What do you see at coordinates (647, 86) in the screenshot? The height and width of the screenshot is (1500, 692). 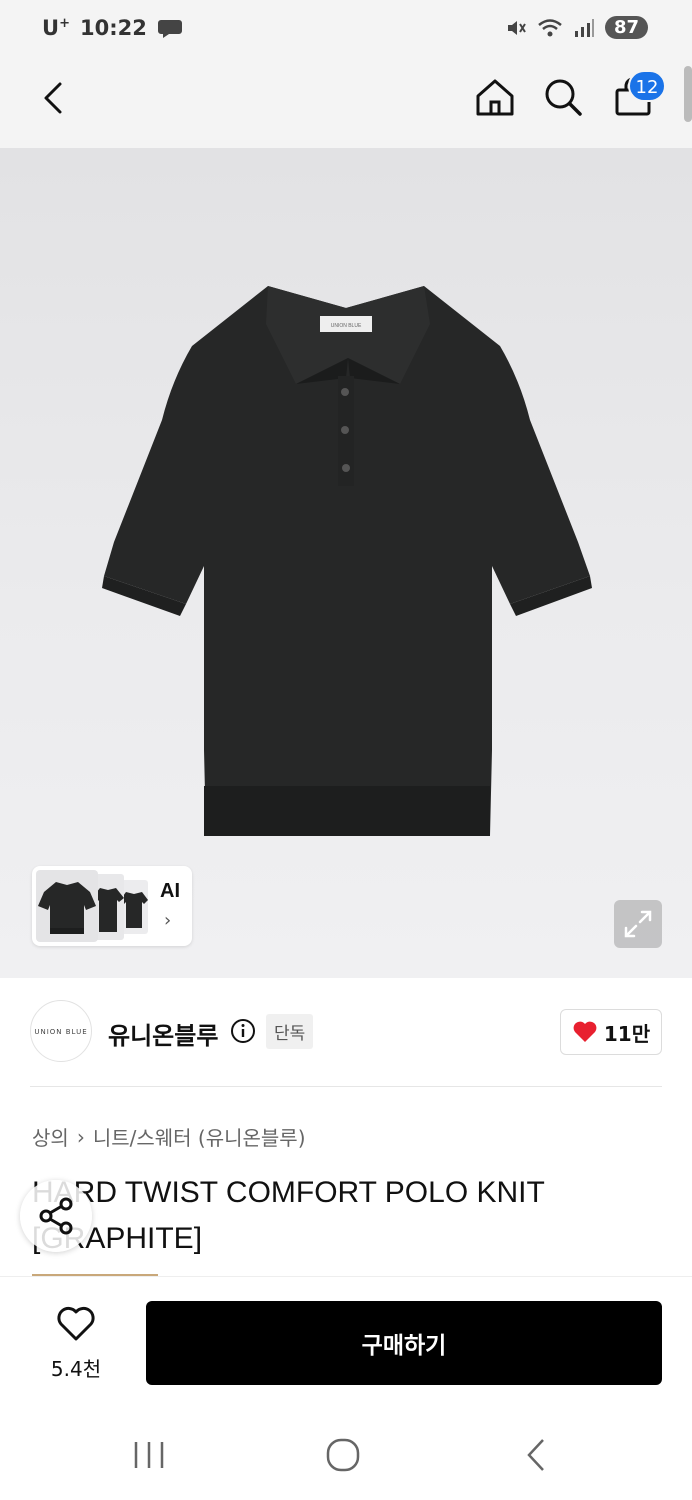 I see `cart-count-badge: 12` at bounding box center [647, 86].